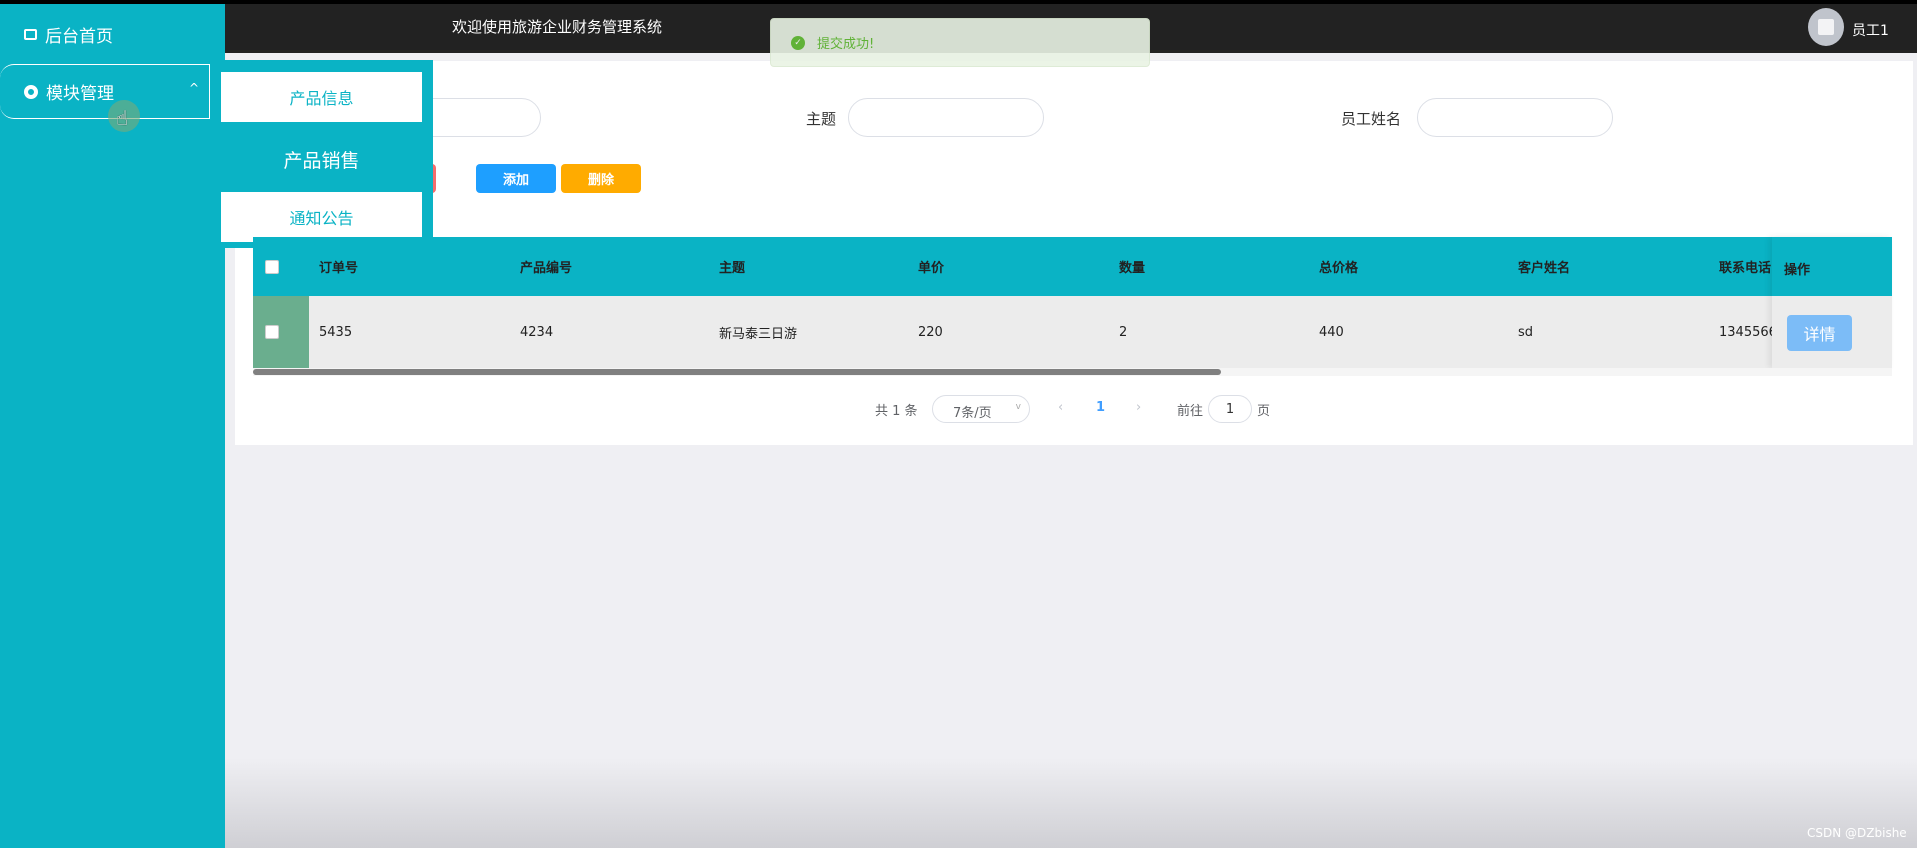 The image size is (1917, 848). I want to click on success-toast: ✓ 提交成功!, so click(960, 42).